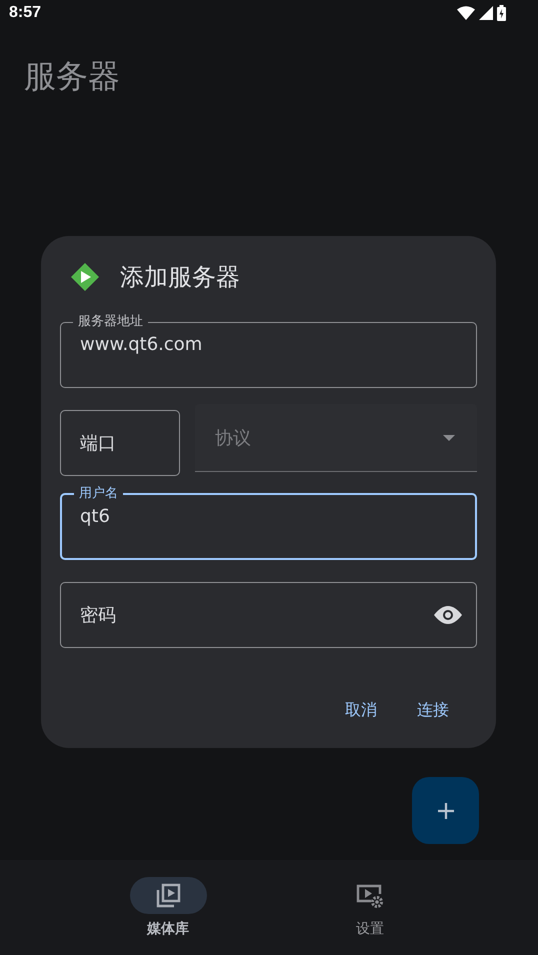  What do you see at coordinates (72, 76) in the screenshot?
I see `page-title: 服务器` at bounding box center [72, 76].